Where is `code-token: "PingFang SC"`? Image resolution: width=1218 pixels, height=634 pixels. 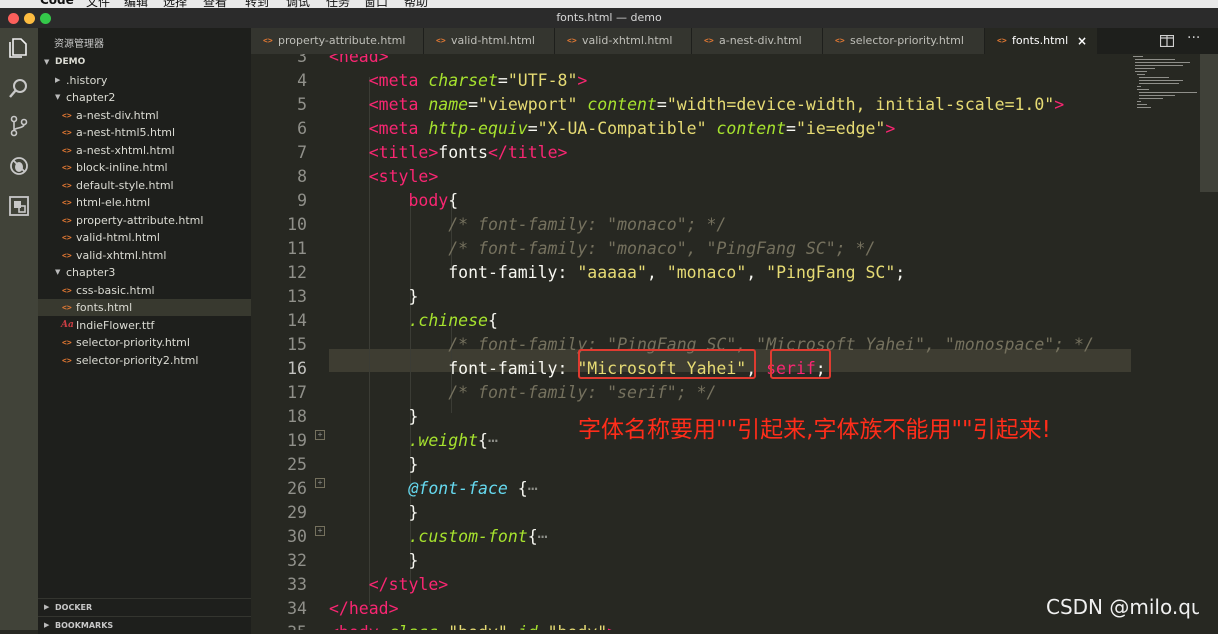
code-token: "PingFang SC" is located at coordinates (831, 272).